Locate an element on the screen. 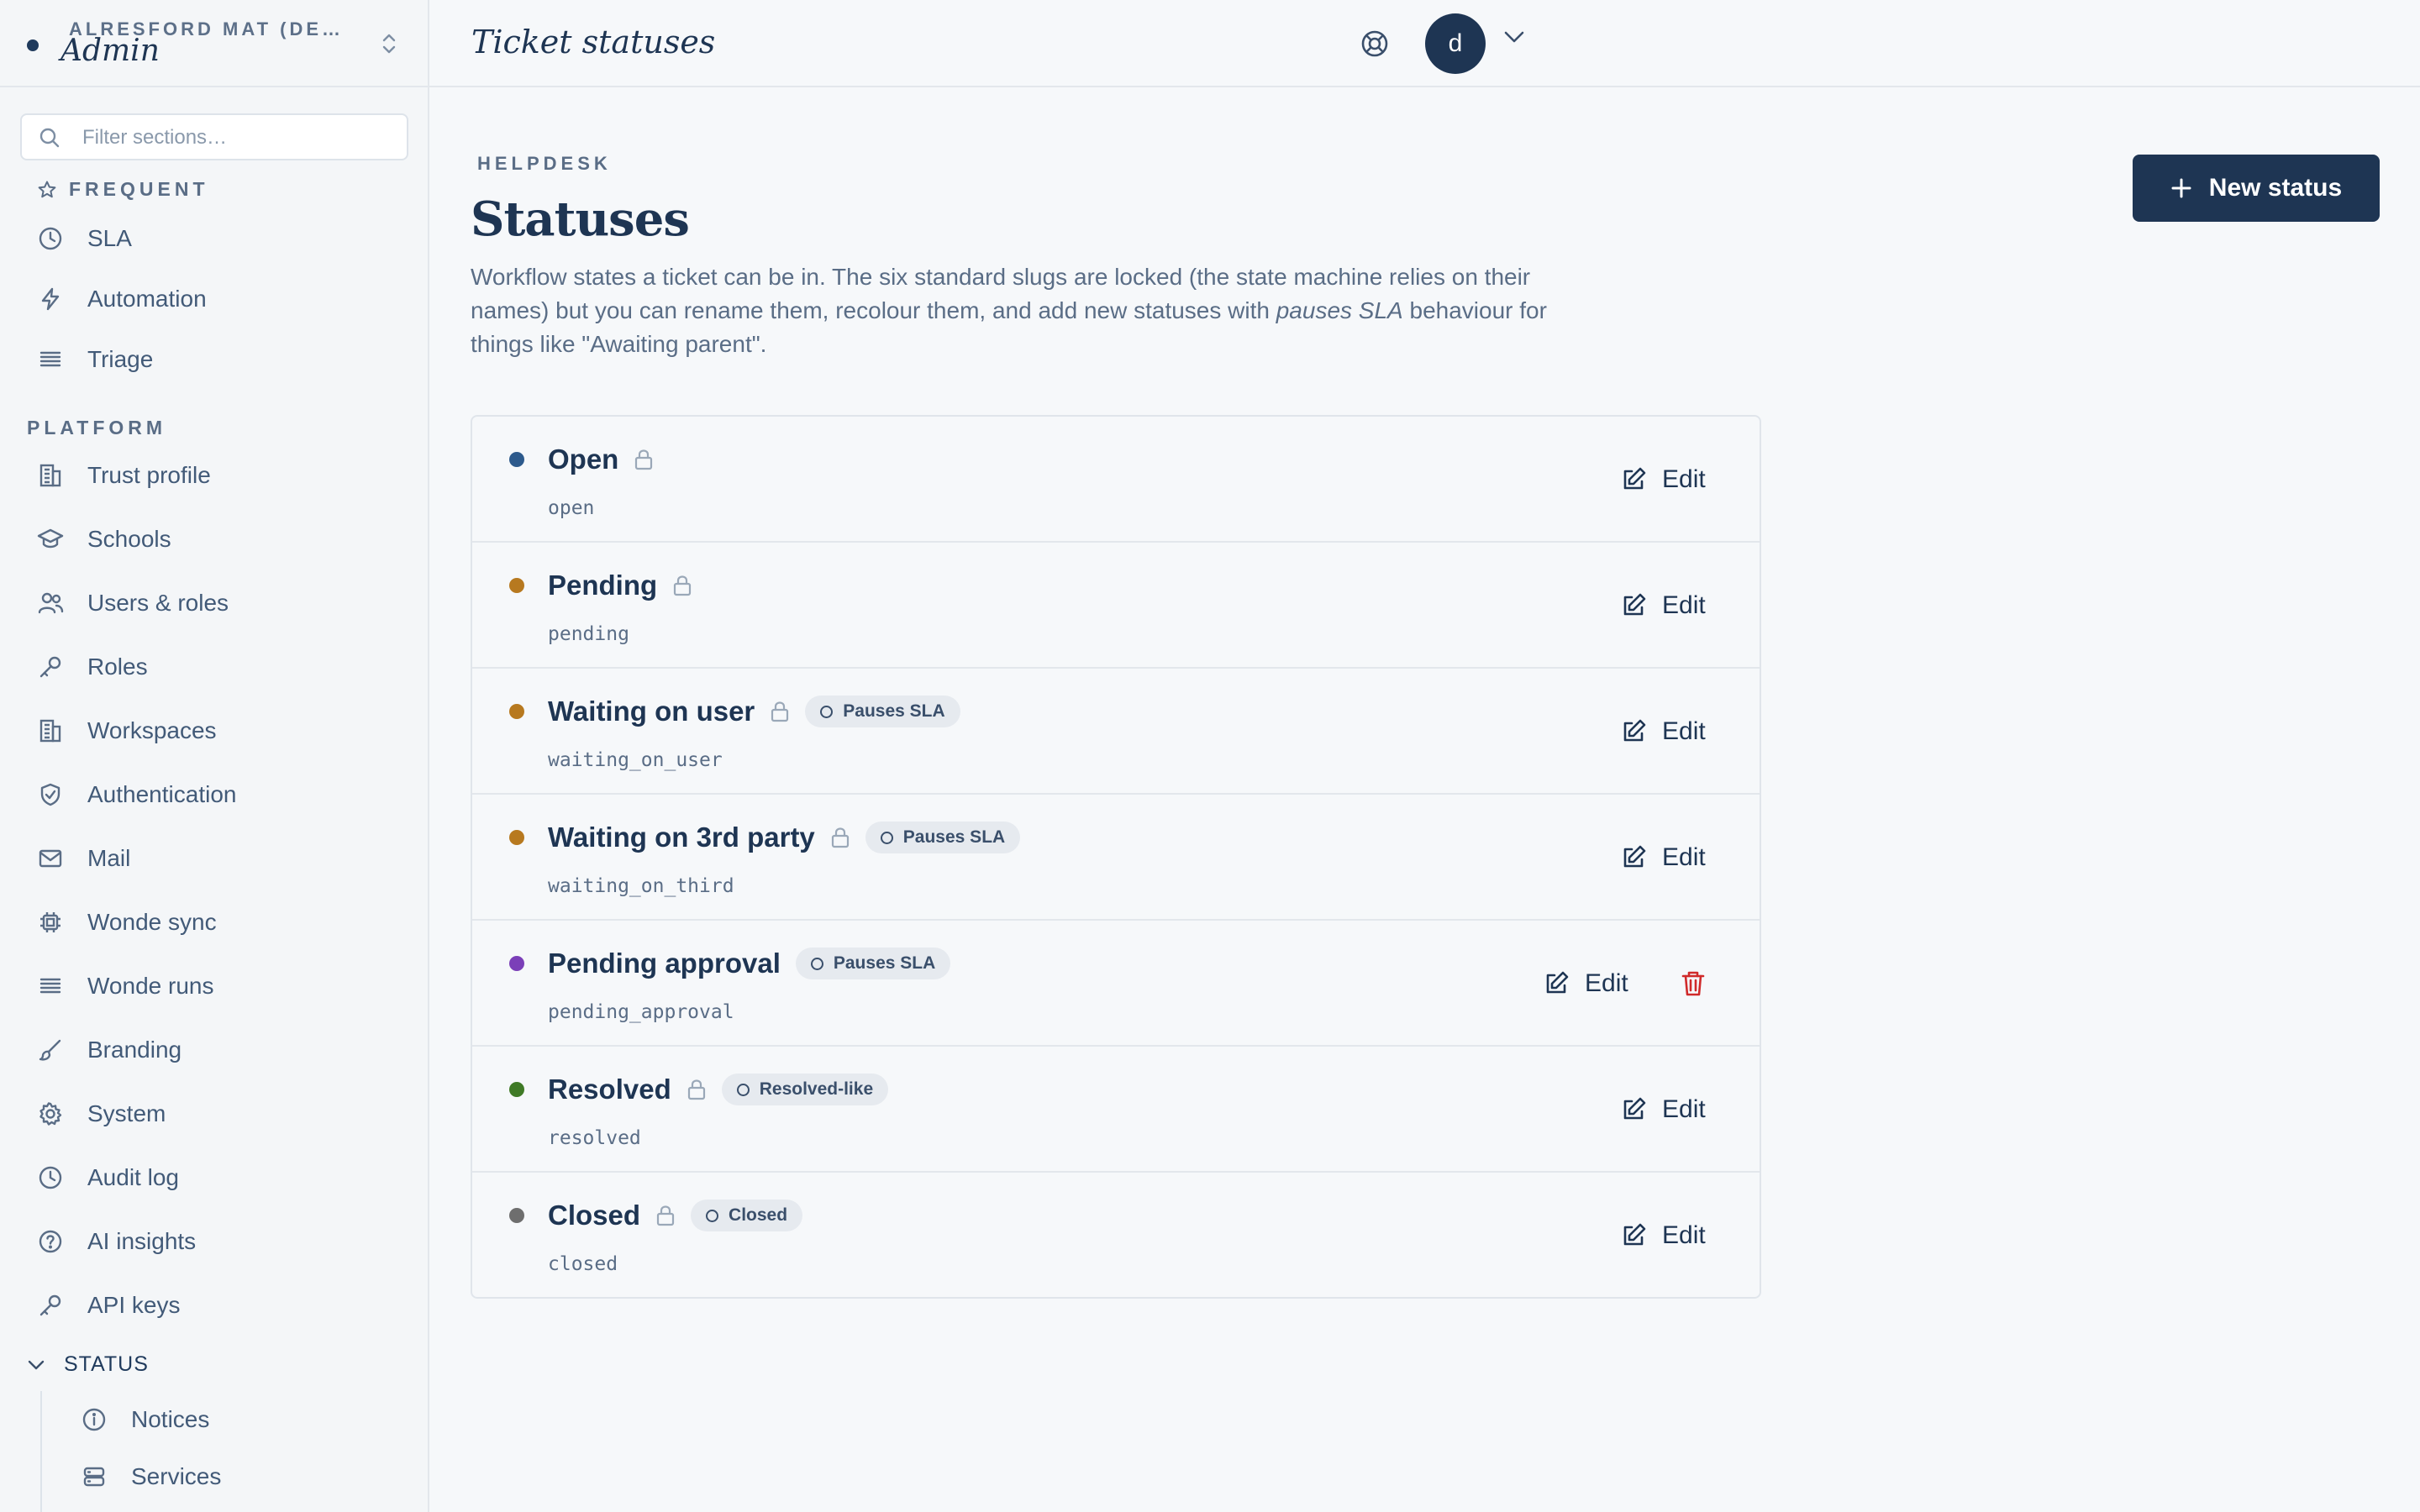  key-icon is located at coordinates (51, 667).